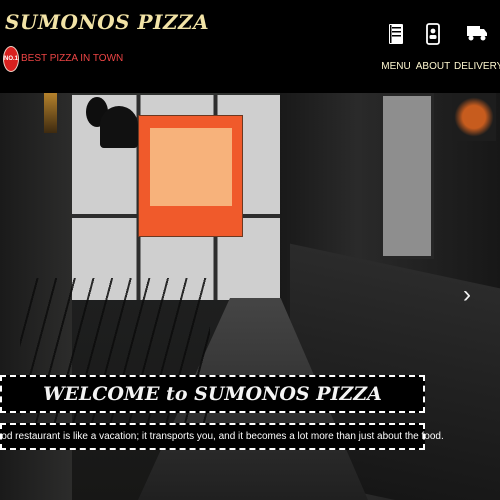 This screenshot has height=500, width=500. Describe the element at coordinates (407, 176) in the screenshot. I see `hero-right-window` at that location.